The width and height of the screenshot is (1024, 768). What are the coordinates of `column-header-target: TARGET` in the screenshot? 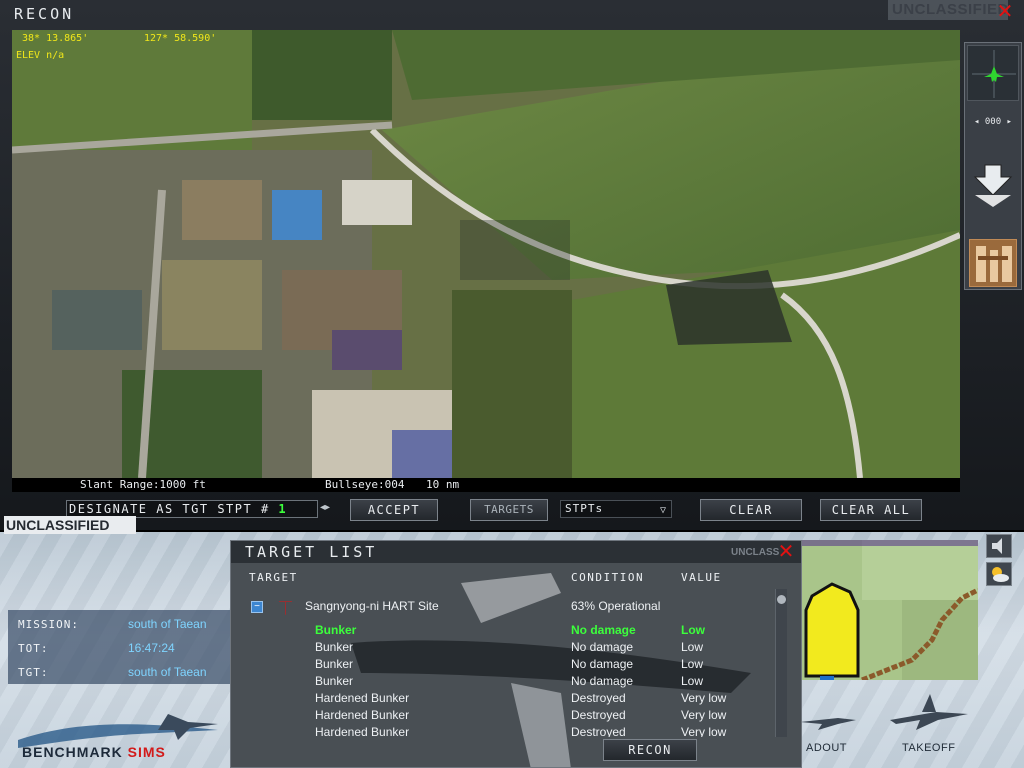 It's located at (273, 577).